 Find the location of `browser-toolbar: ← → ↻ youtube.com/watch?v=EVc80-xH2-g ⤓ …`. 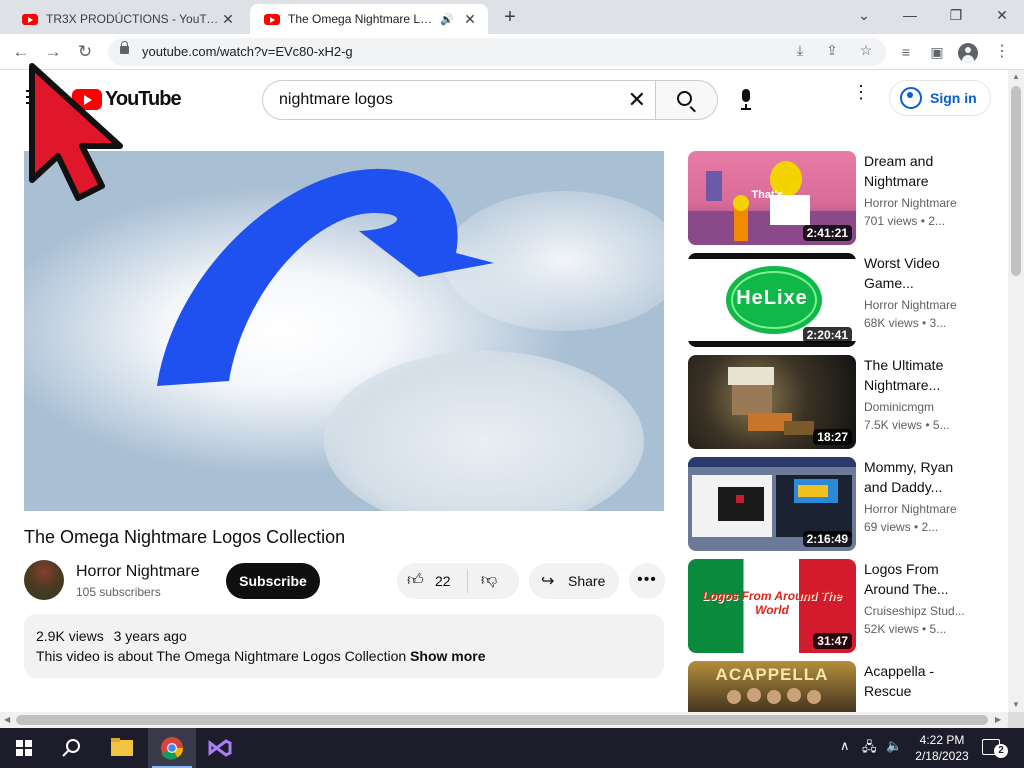

browser-toolbar: ← → ↻ youtube.com/watch?v=EVc80-xH2-g ⤓ … is located at coordinates (512, 52).